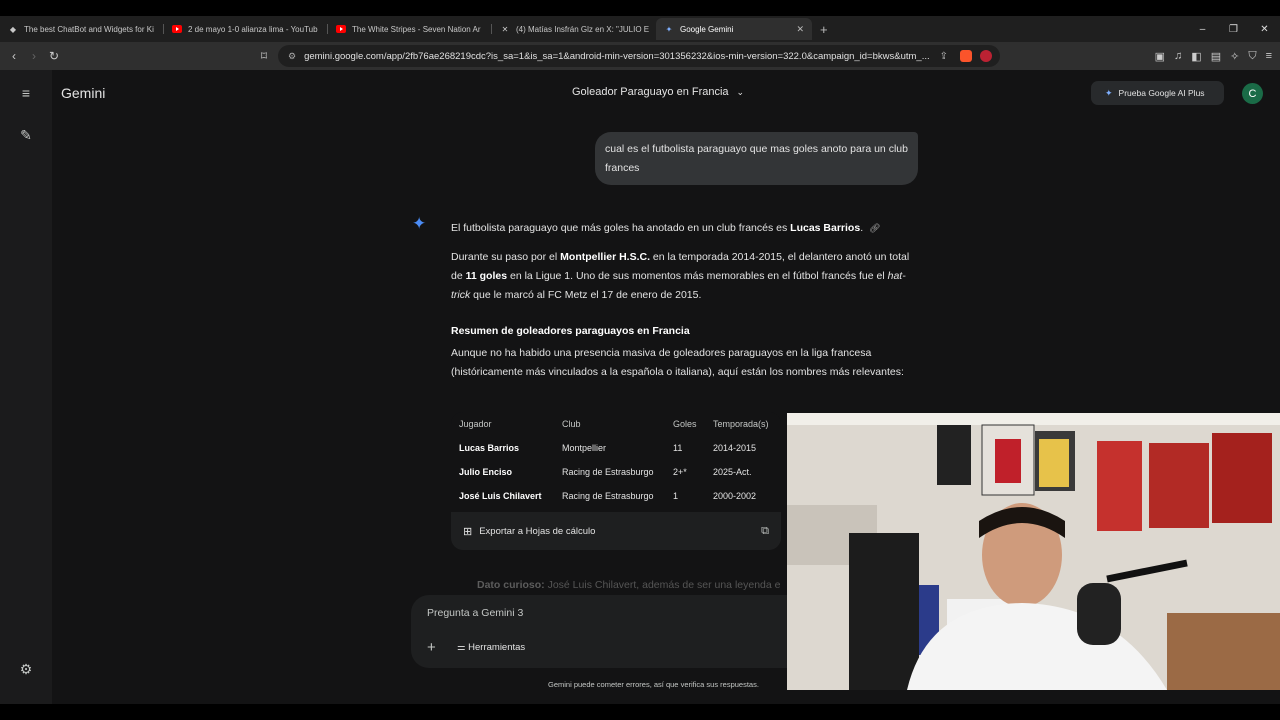 The height and width of the screenshot is (720, 1280). I want to click on x-favicon-icon: ✕, so click(505, 29).